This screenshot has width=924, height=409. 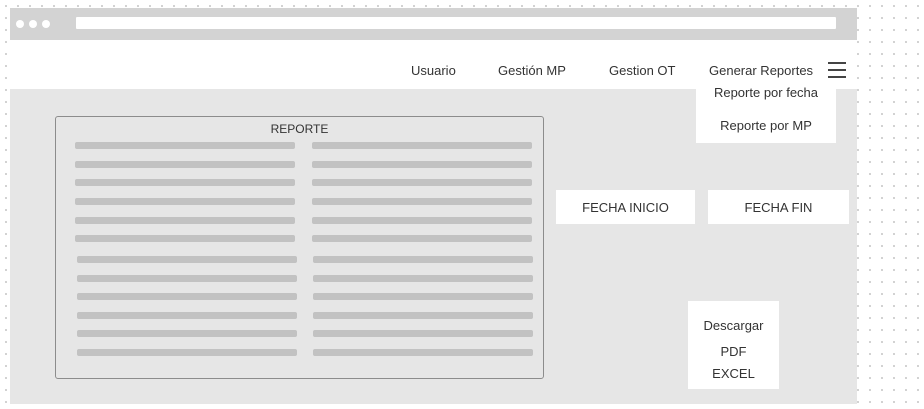 I want to click on fecha-fin-button: FECHA FIN, so click(x=778, y=207).